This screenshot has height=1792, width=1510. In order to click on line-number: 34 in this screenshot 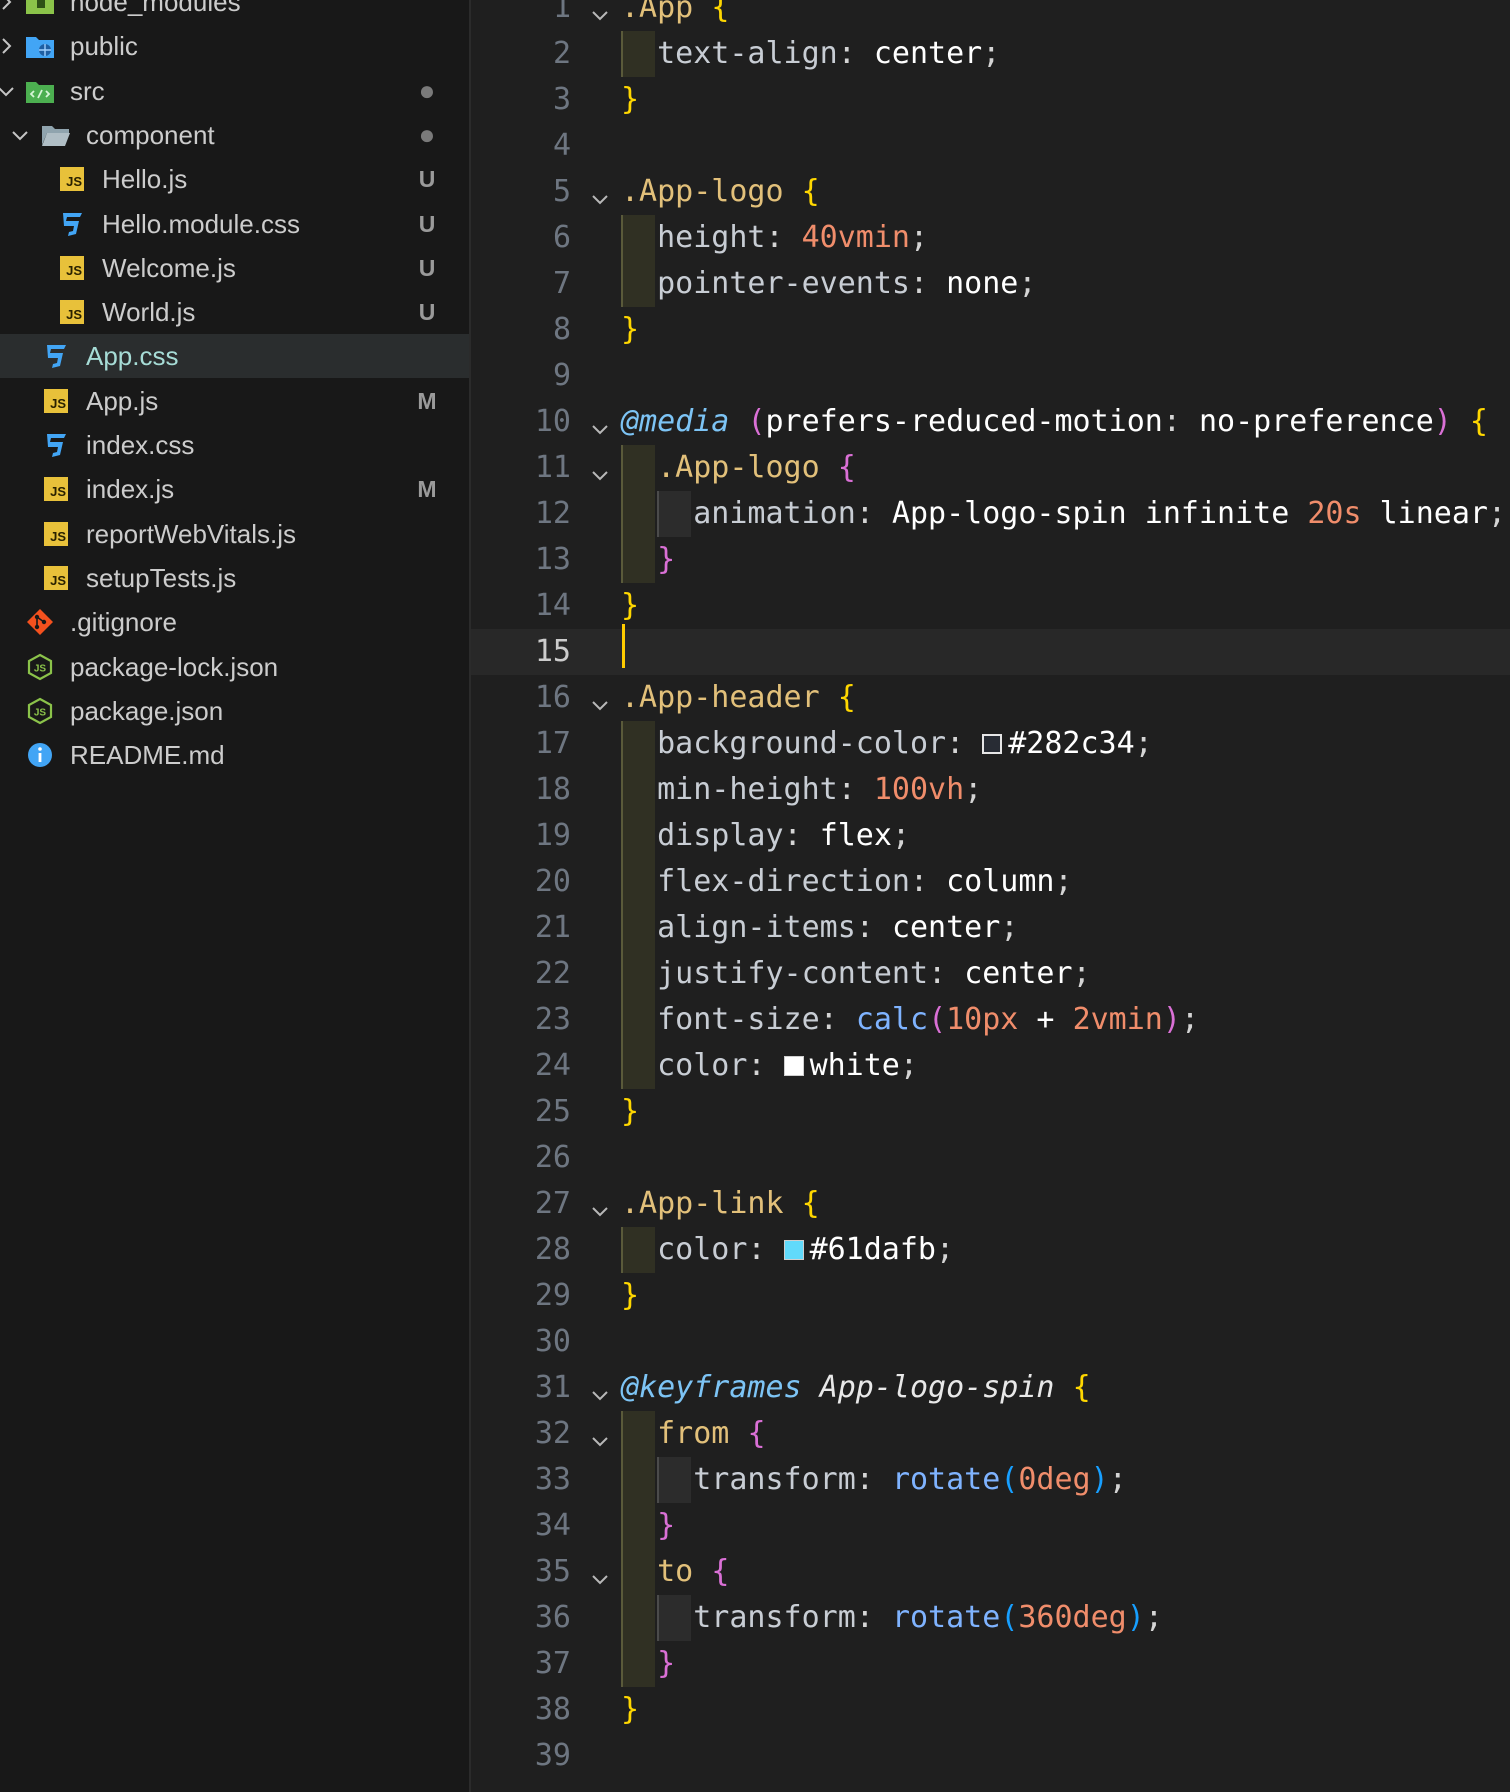, I will do `click(552, 1525)`.